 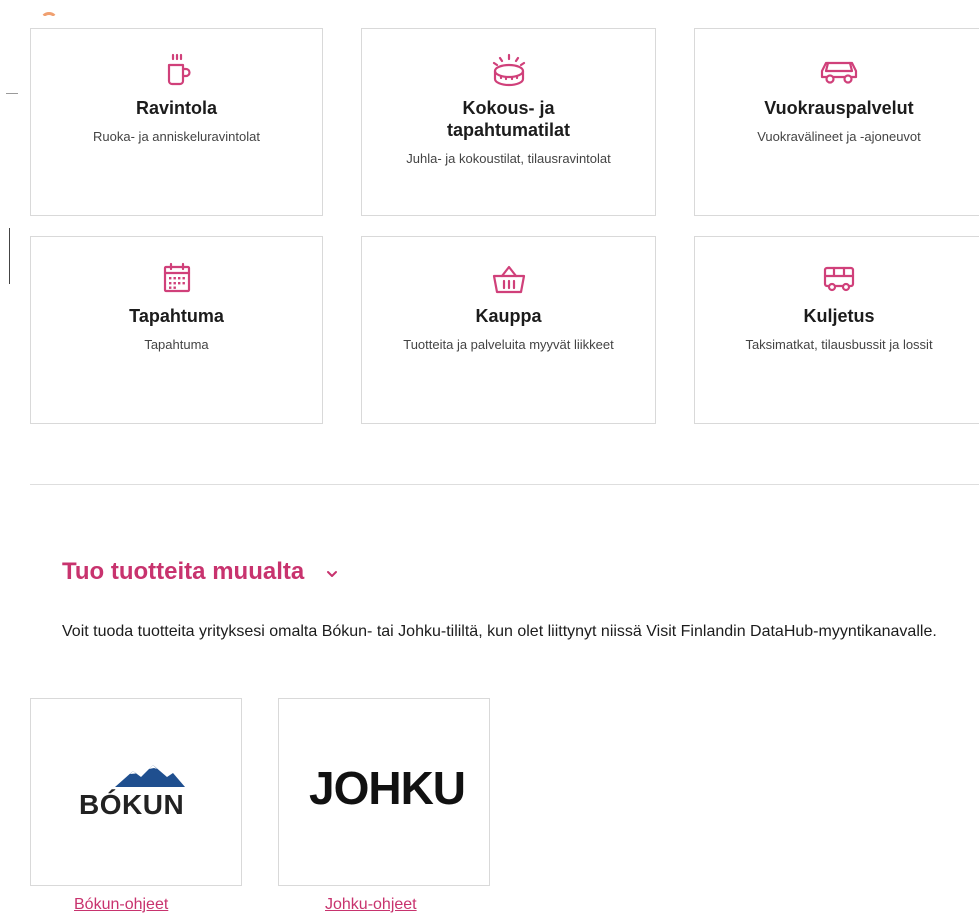 What do you see at coordinates (183, 571) in the screenshot?
I see `import-section-heading: Tuo tuotteita muualta` at bounding box center [183, 571].